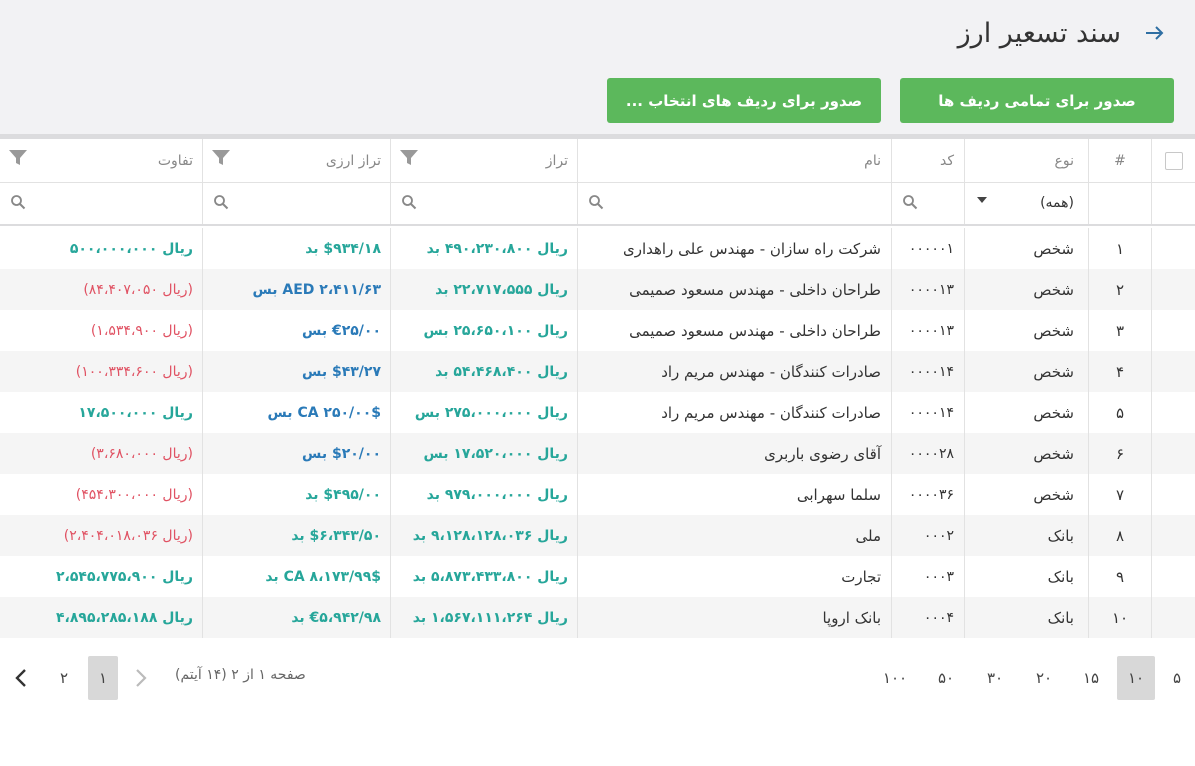 Image resolution: width=1195 pixels, height=766 pixels. I want to click on row-fx-balance: $۶،۳۴۳/۵۰ بد, so click(296, 535).